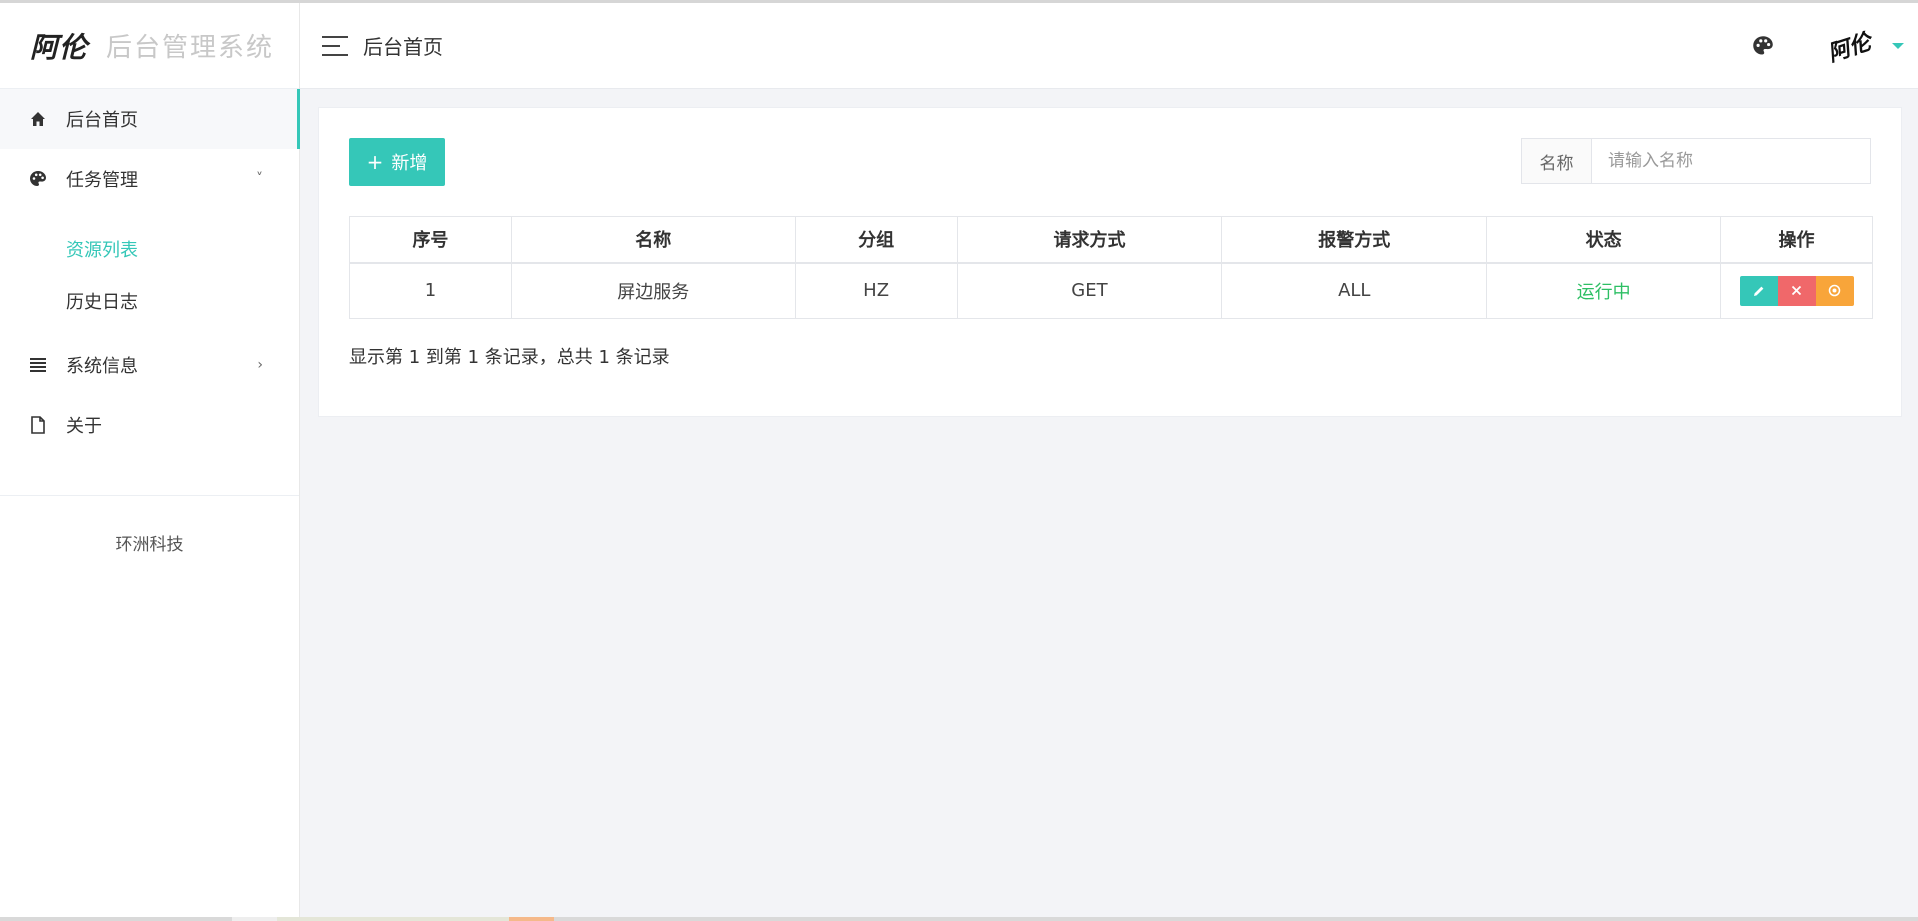 This screenshot has width=1918, height=921. What do you see at coordinates (1557, 161) in the screenshot?
I see `search-label: 名称` at bounding box center [1557, 161].